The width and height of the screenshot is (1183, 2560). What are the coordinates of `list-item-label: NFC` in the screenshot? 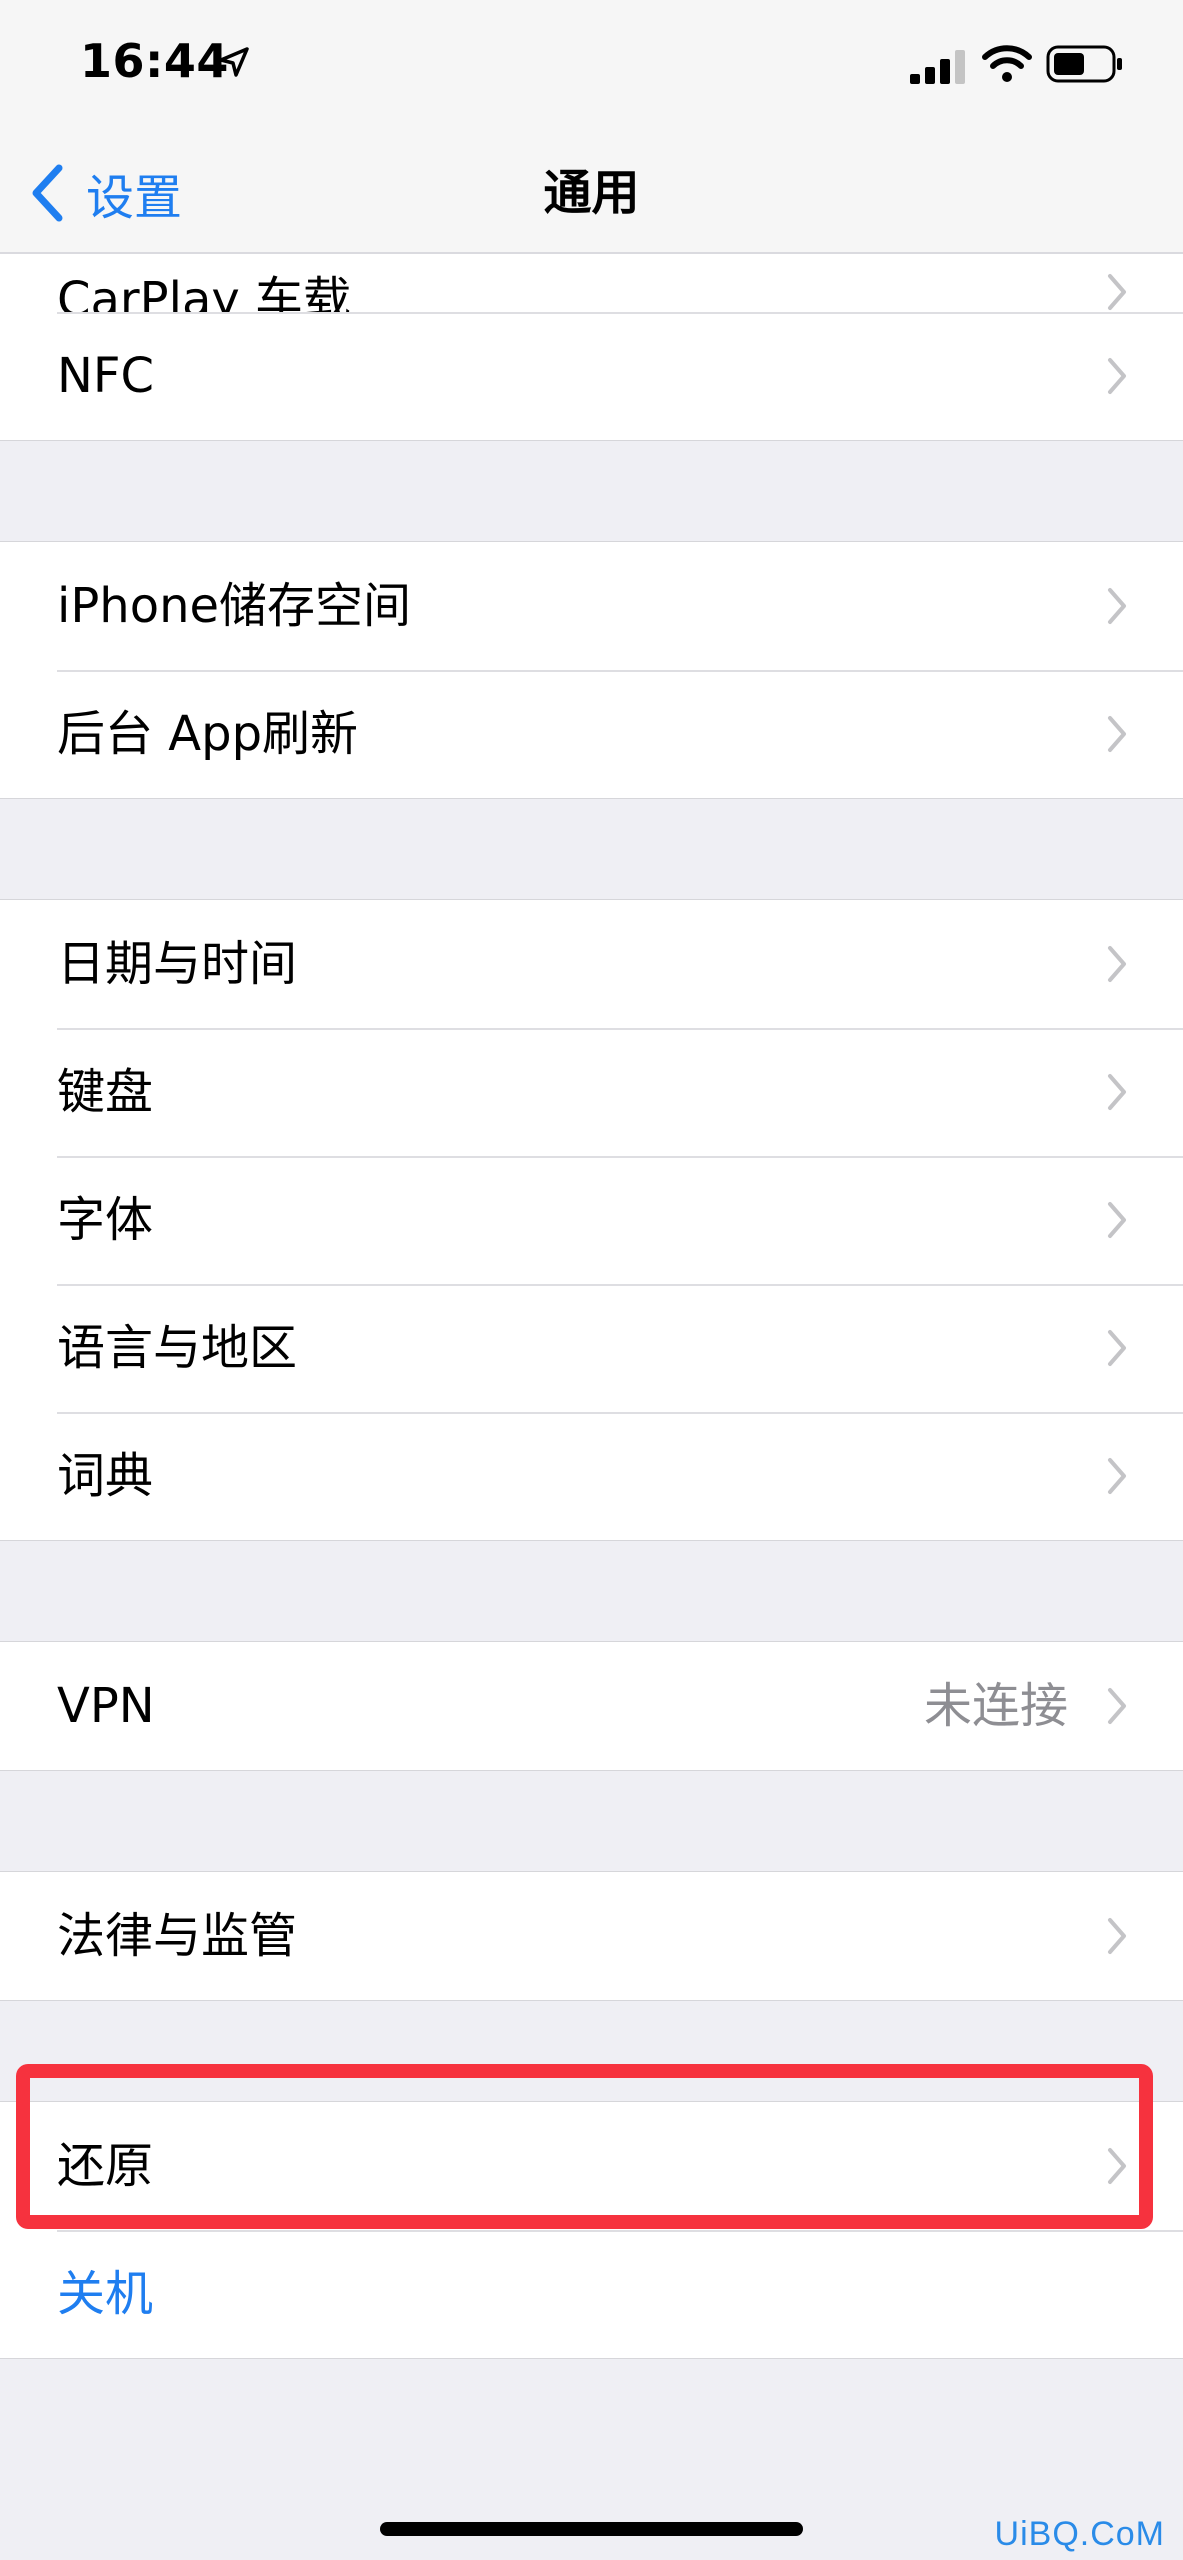 It's located at (106, 376).